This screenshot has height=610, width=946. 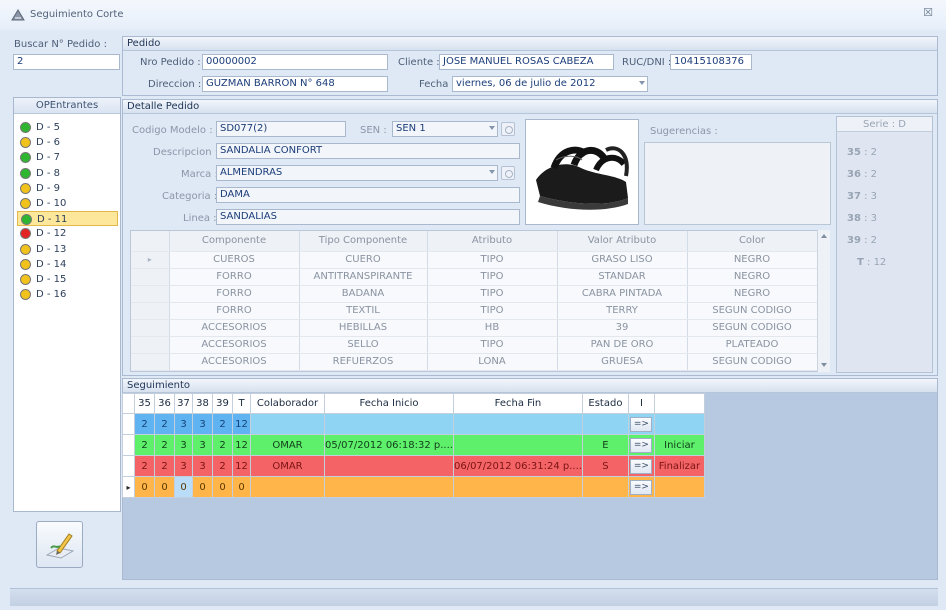 I want to click on table-cell: HB, so click(x=492, y=328).